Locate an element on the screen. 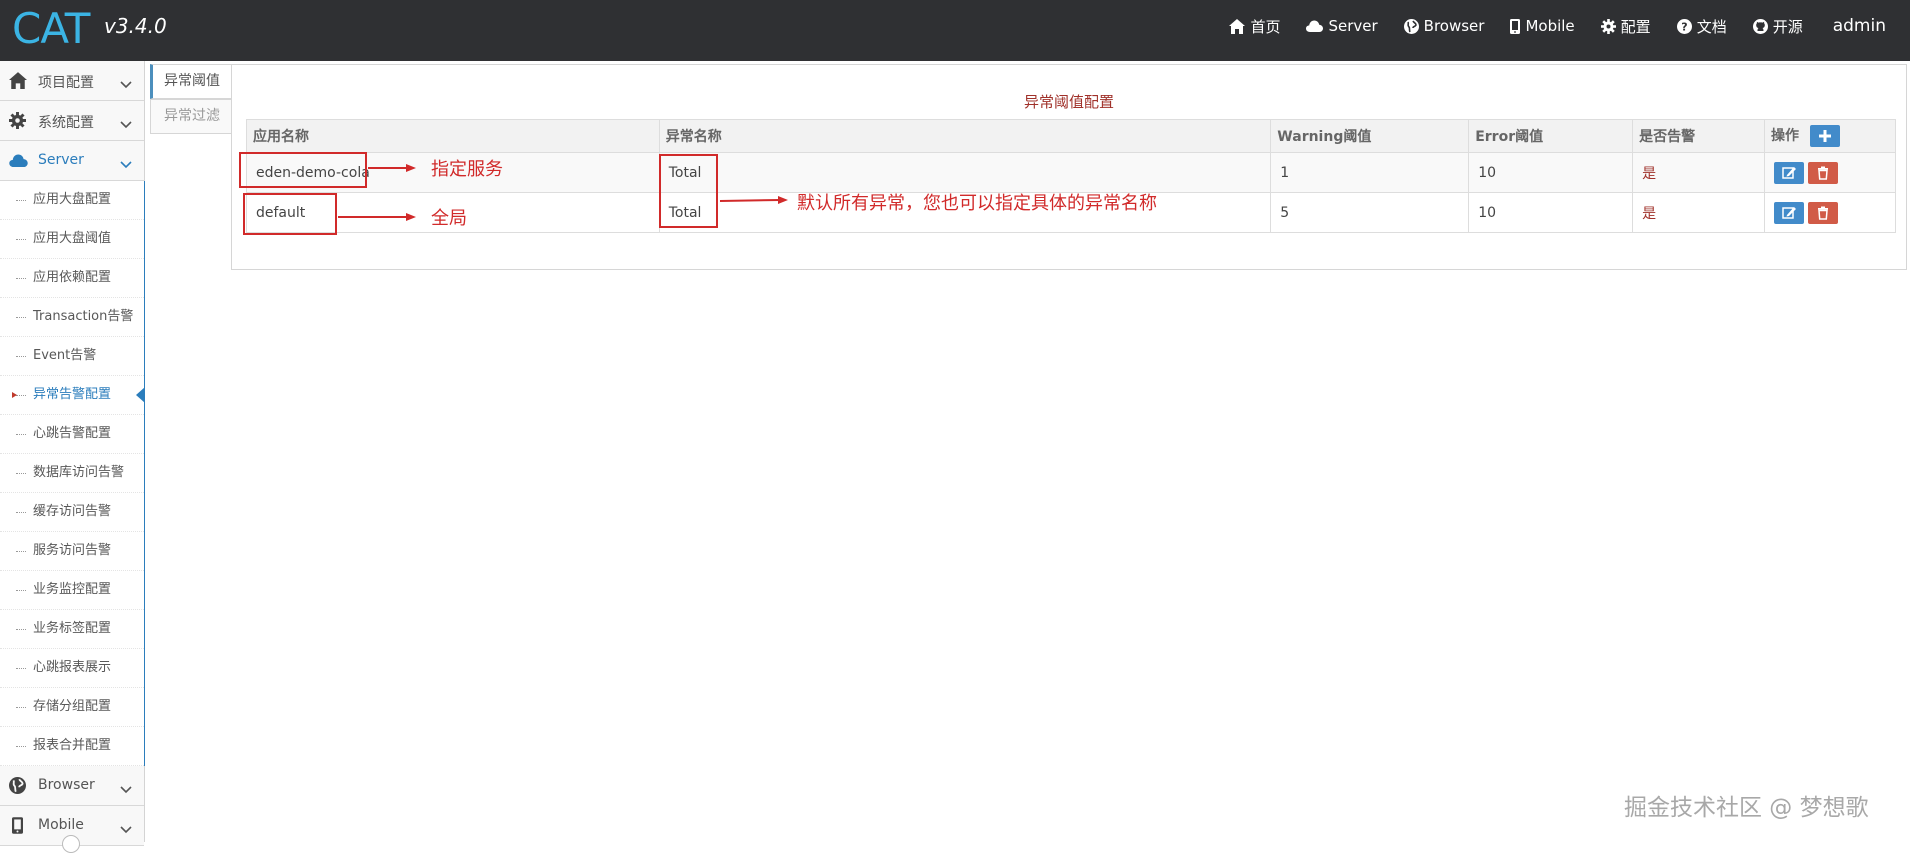 The height and width of the screenshot is (853, 1910). sidebar-item-report-merge-config: 报表合并配置 is located at coordinates (72, 746).